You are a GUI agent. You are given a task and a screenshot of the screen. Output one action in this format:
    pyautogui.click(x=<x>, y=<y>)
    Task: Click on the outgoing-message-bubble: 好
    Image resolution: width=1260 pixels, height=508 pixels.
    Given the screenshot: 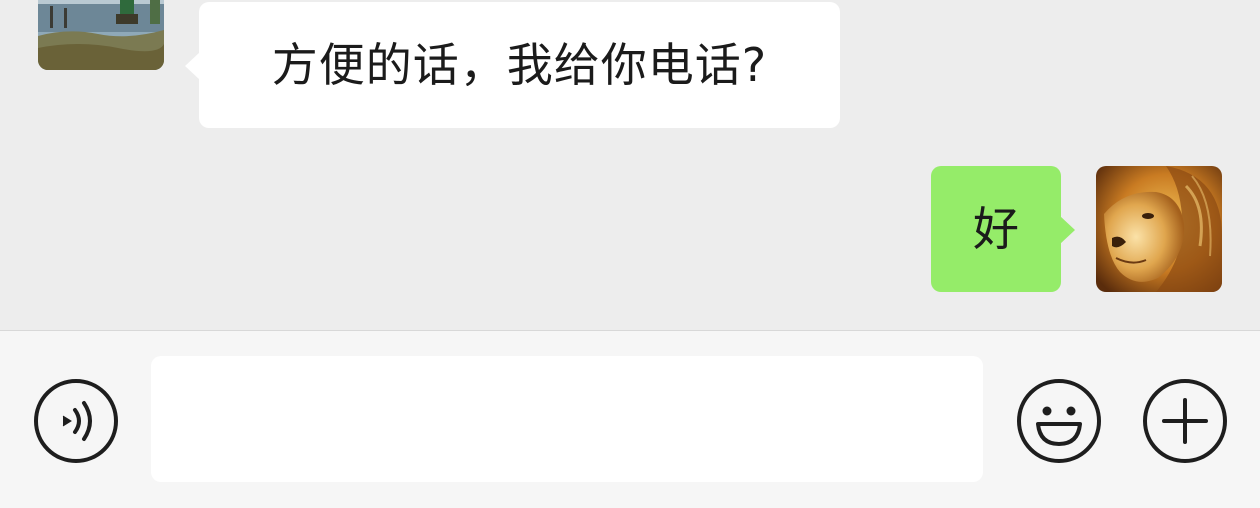 What is the action you would take?
    pyautogui.click(x=1003, y=229)
    